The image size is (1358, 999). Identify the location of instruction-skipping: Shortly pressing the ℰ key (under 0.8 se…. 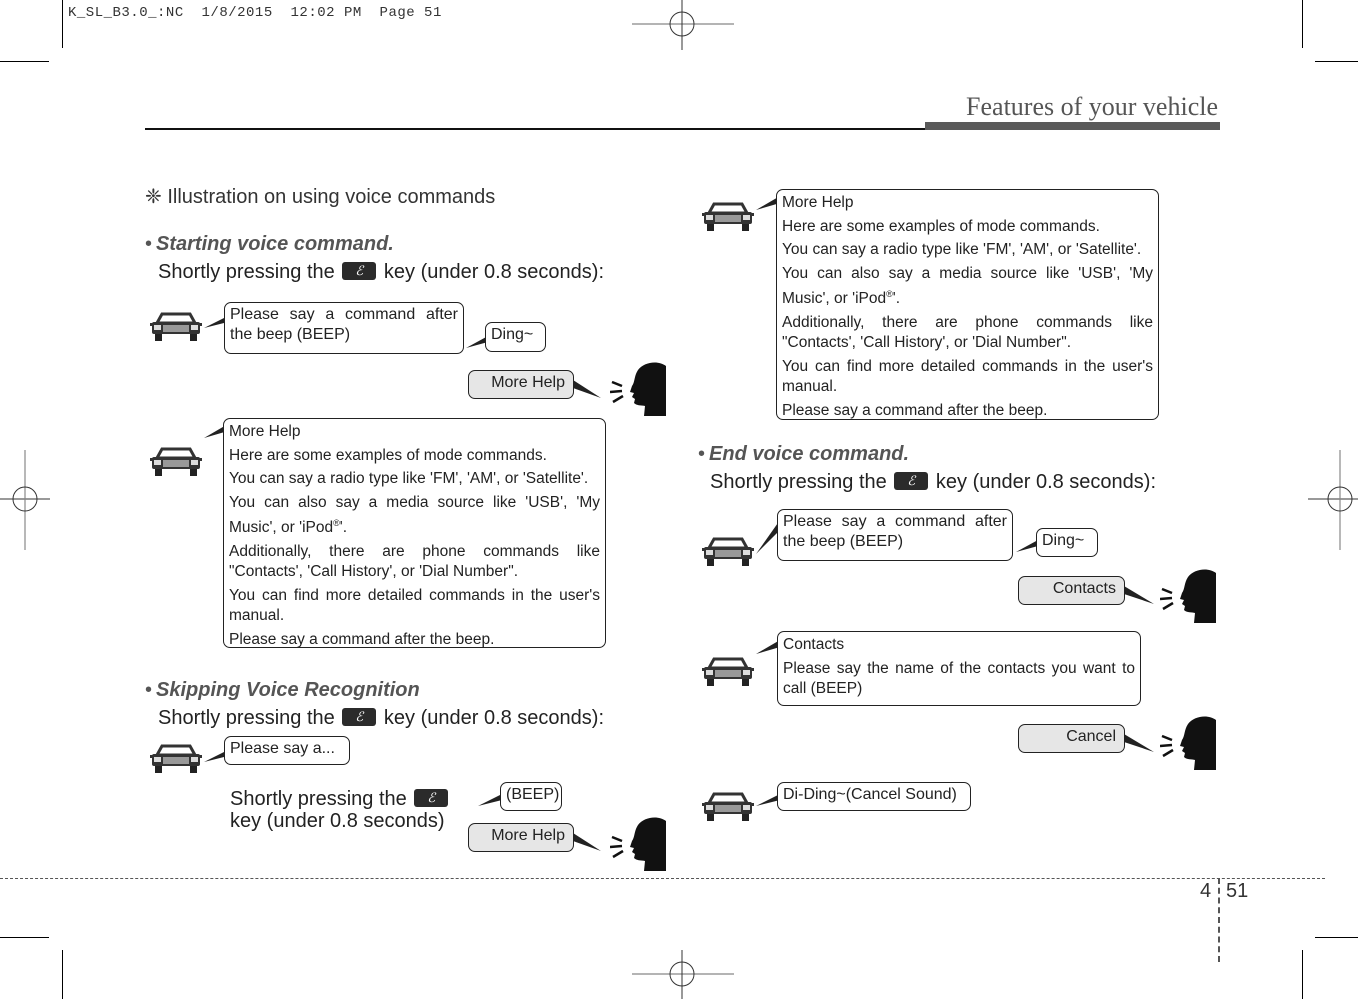
(381, 718).